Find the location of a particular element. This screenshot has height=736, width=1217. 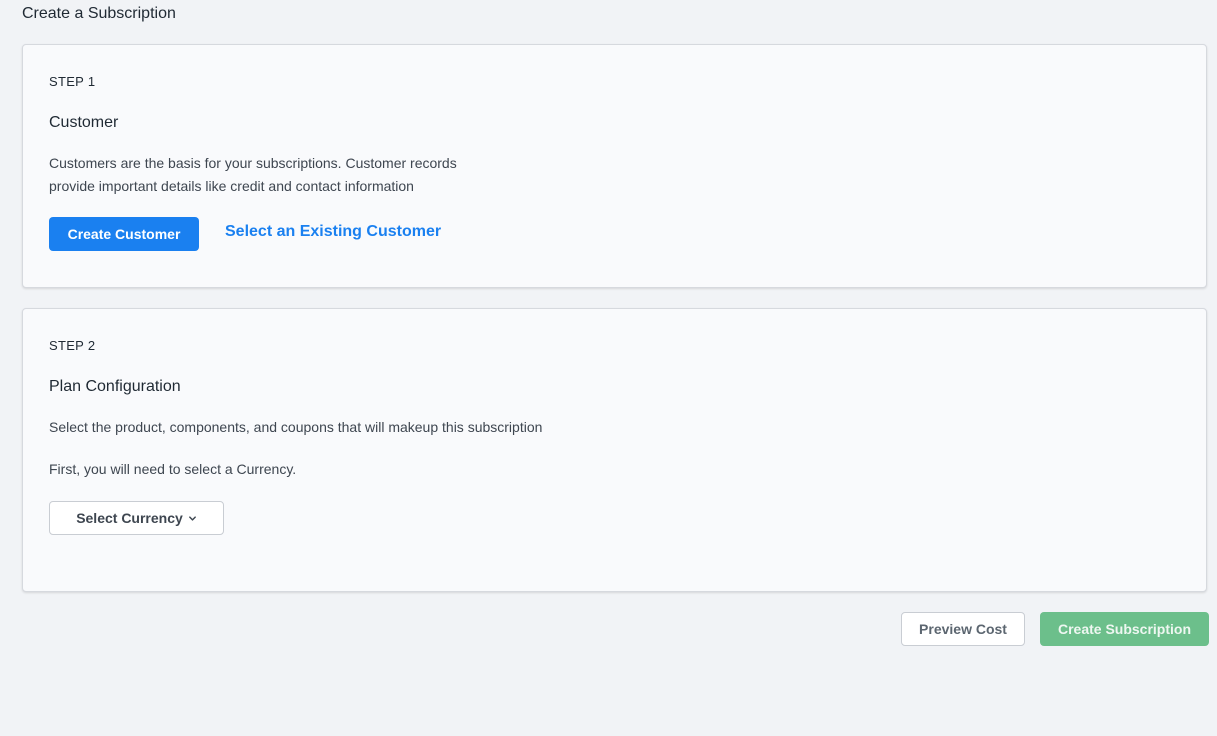

select-currency-label: Select Currency is located at coordinates (129, 518).